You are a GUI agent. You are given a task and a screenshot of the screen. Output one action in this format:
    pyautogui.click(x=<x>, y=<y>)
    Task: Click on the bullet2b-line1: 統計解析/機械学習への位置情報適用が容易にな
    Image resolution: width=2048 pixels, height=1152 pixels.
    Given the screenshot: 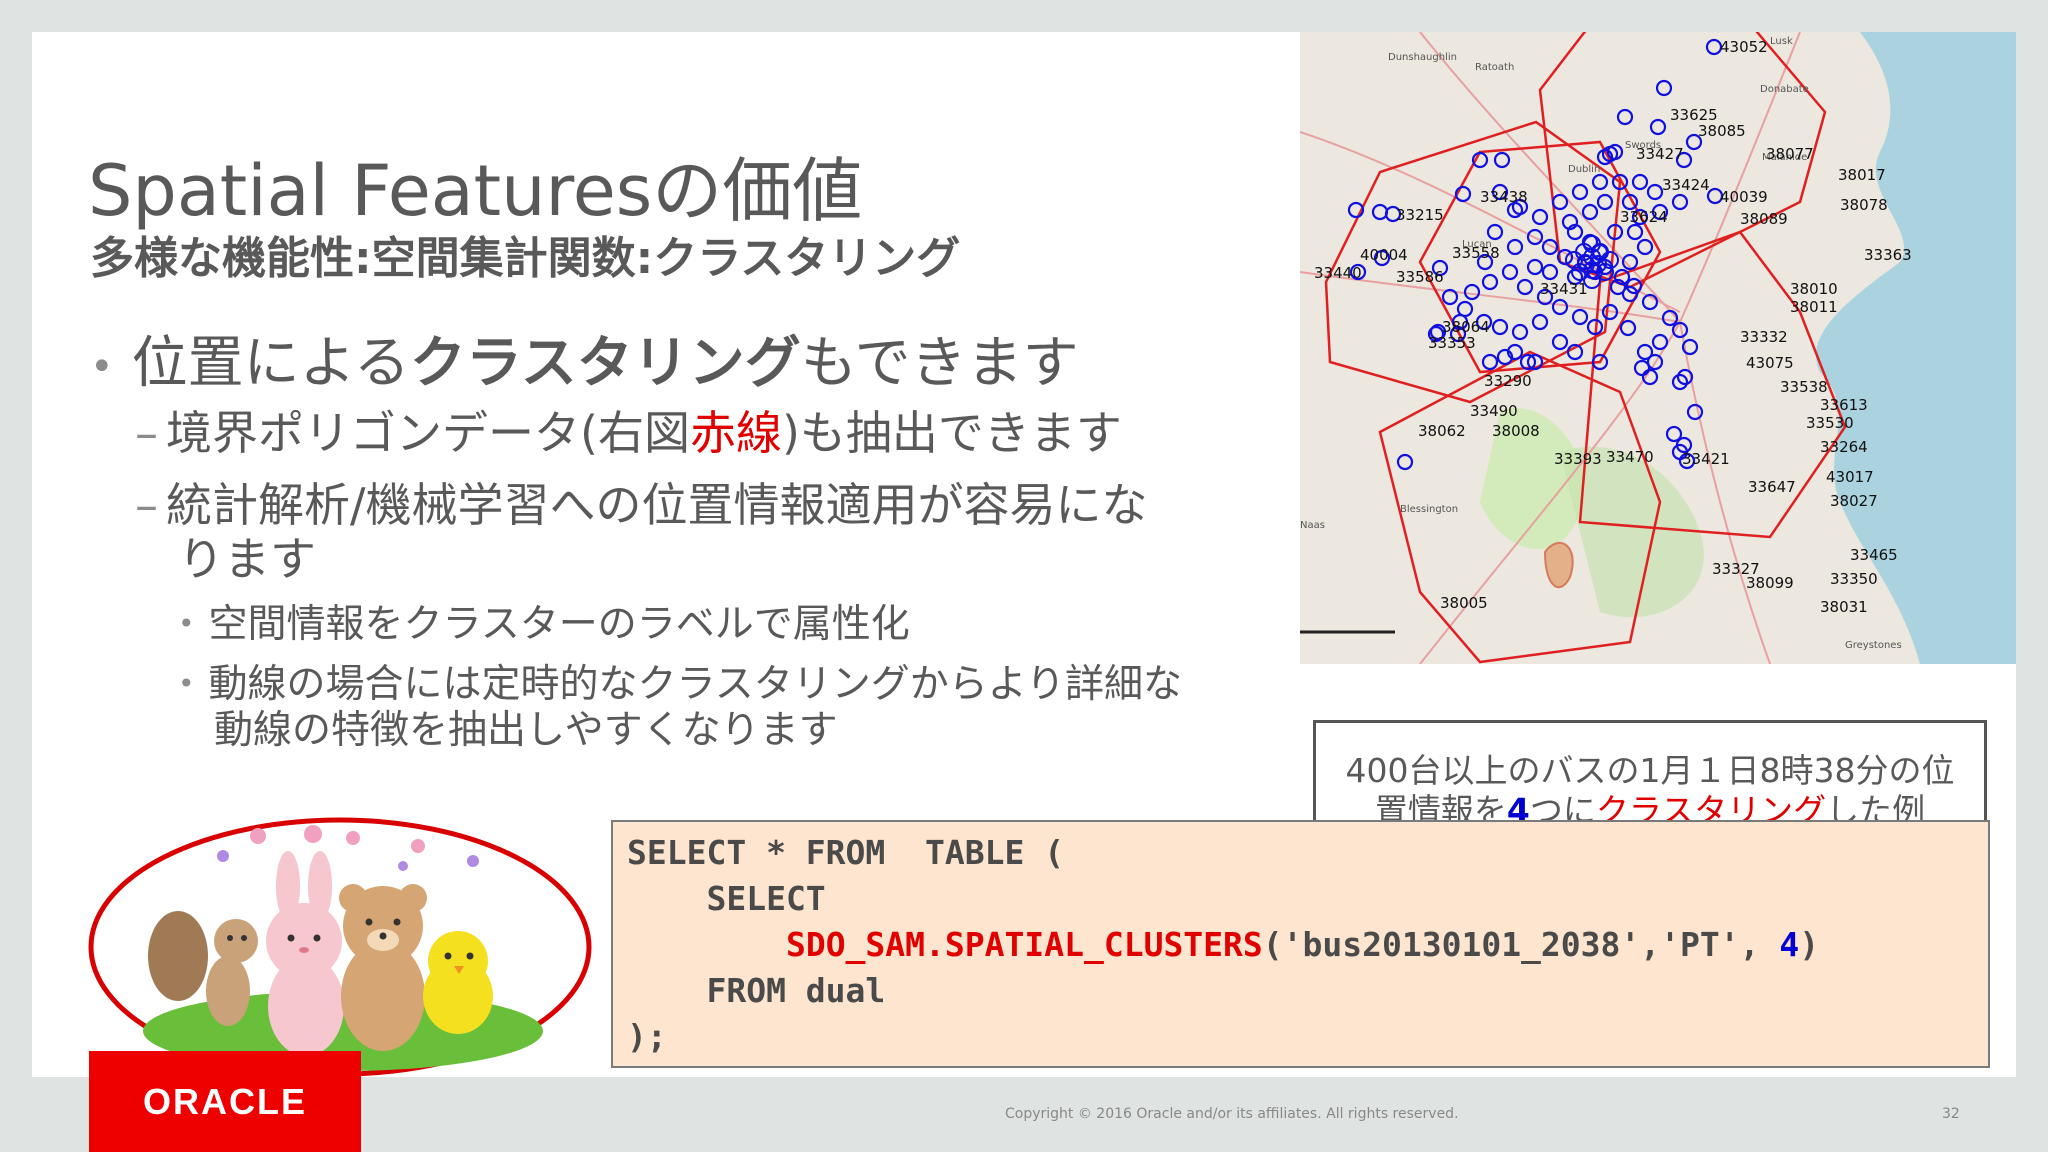 What is the action you would take?
    pyautogui.click(x=657, y=505)
    